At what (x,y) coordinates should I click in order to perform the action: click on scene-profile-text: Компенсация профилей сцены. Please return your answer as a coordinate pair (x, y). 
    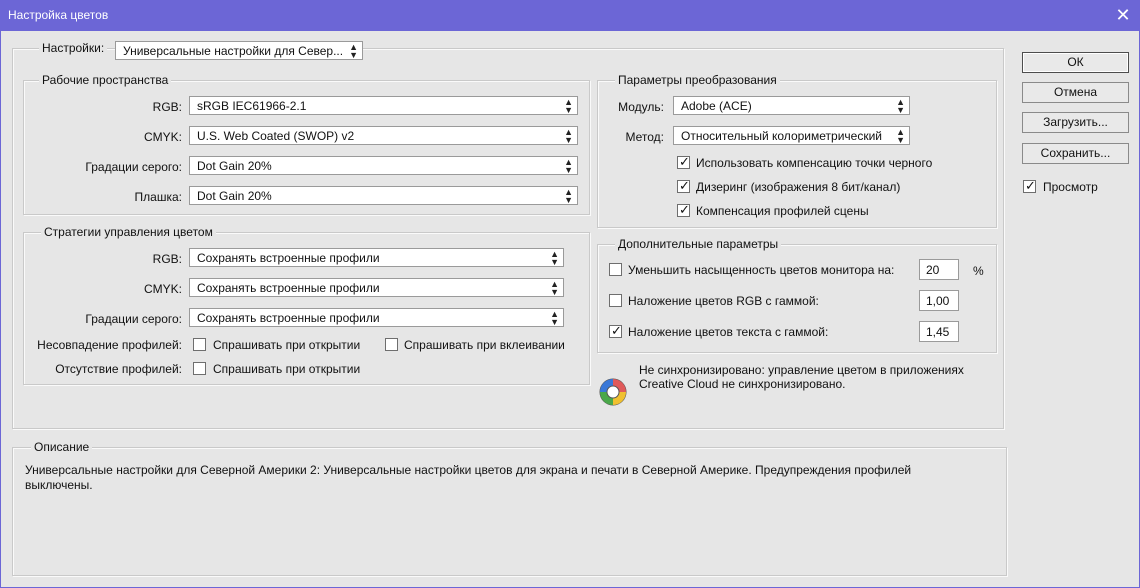
    Looking at the image, I should click on (782, 211).